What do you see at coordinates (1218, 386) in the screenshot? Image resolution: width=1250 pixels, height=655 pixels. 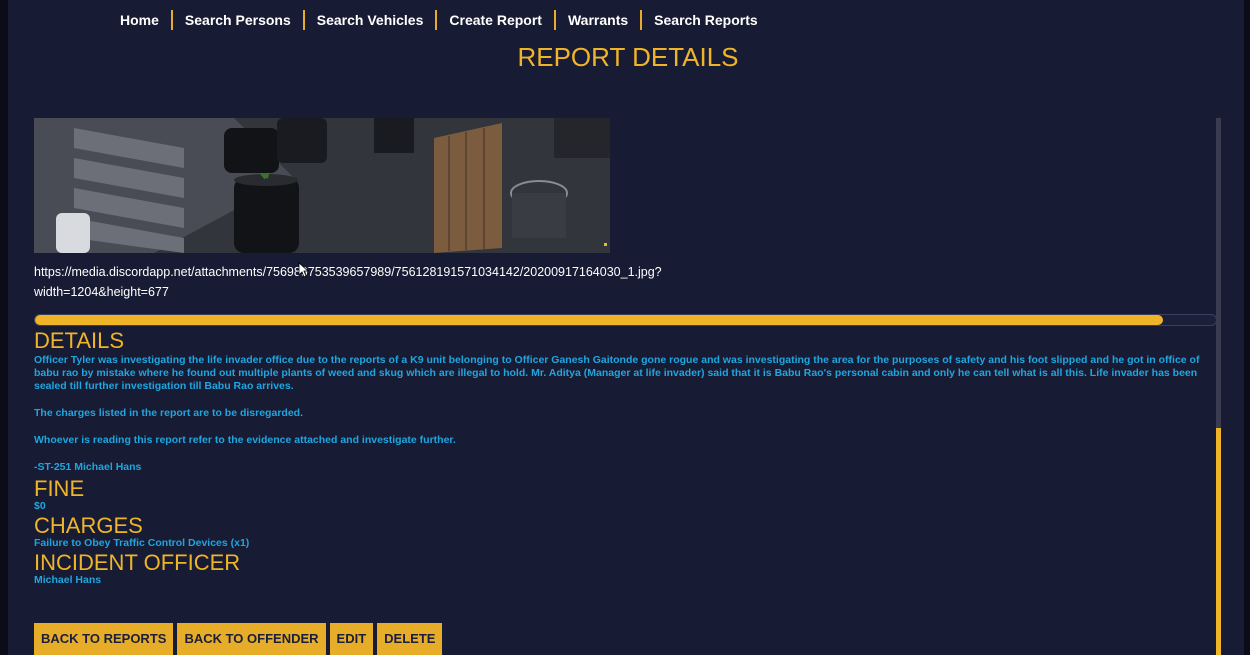 I see `scrollbar` at bounding box center [1218, 386].